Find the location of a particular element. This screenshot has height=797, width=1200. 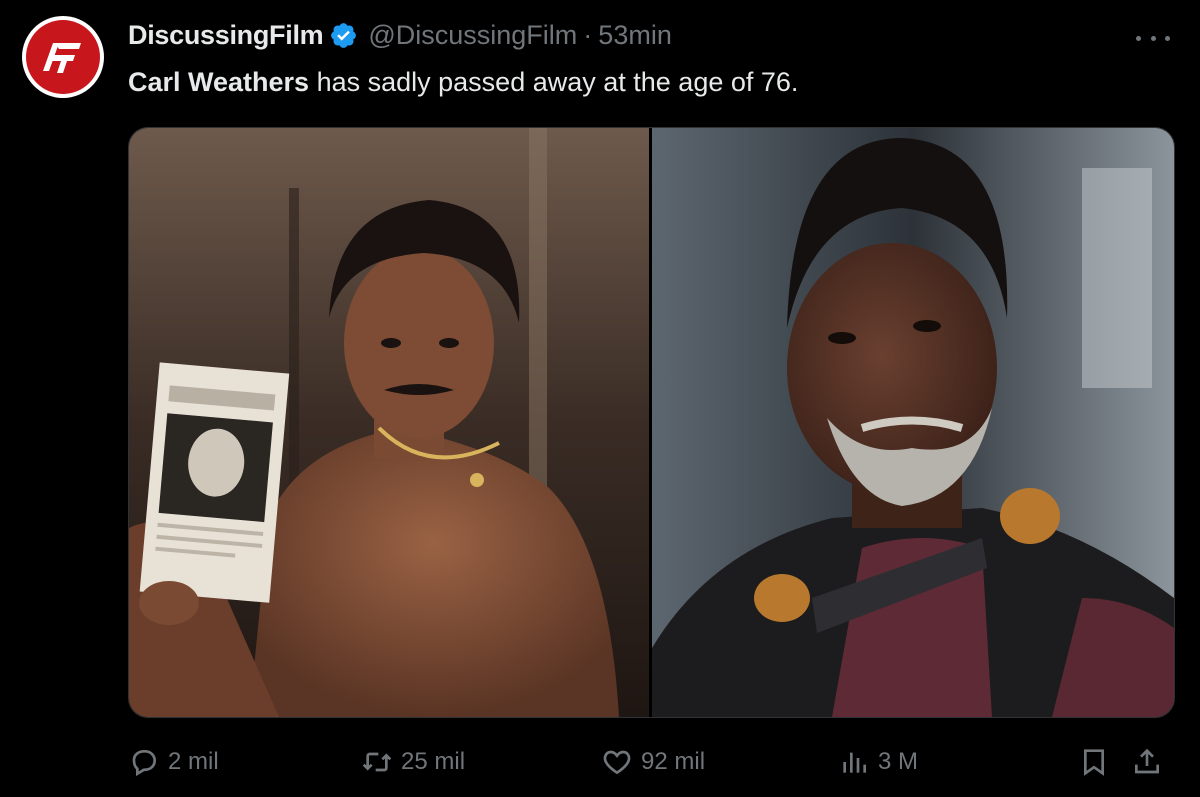

tweet-header: DiscussingFilm @DiscussingFilm · 53min is located at coordinates (400, 35).